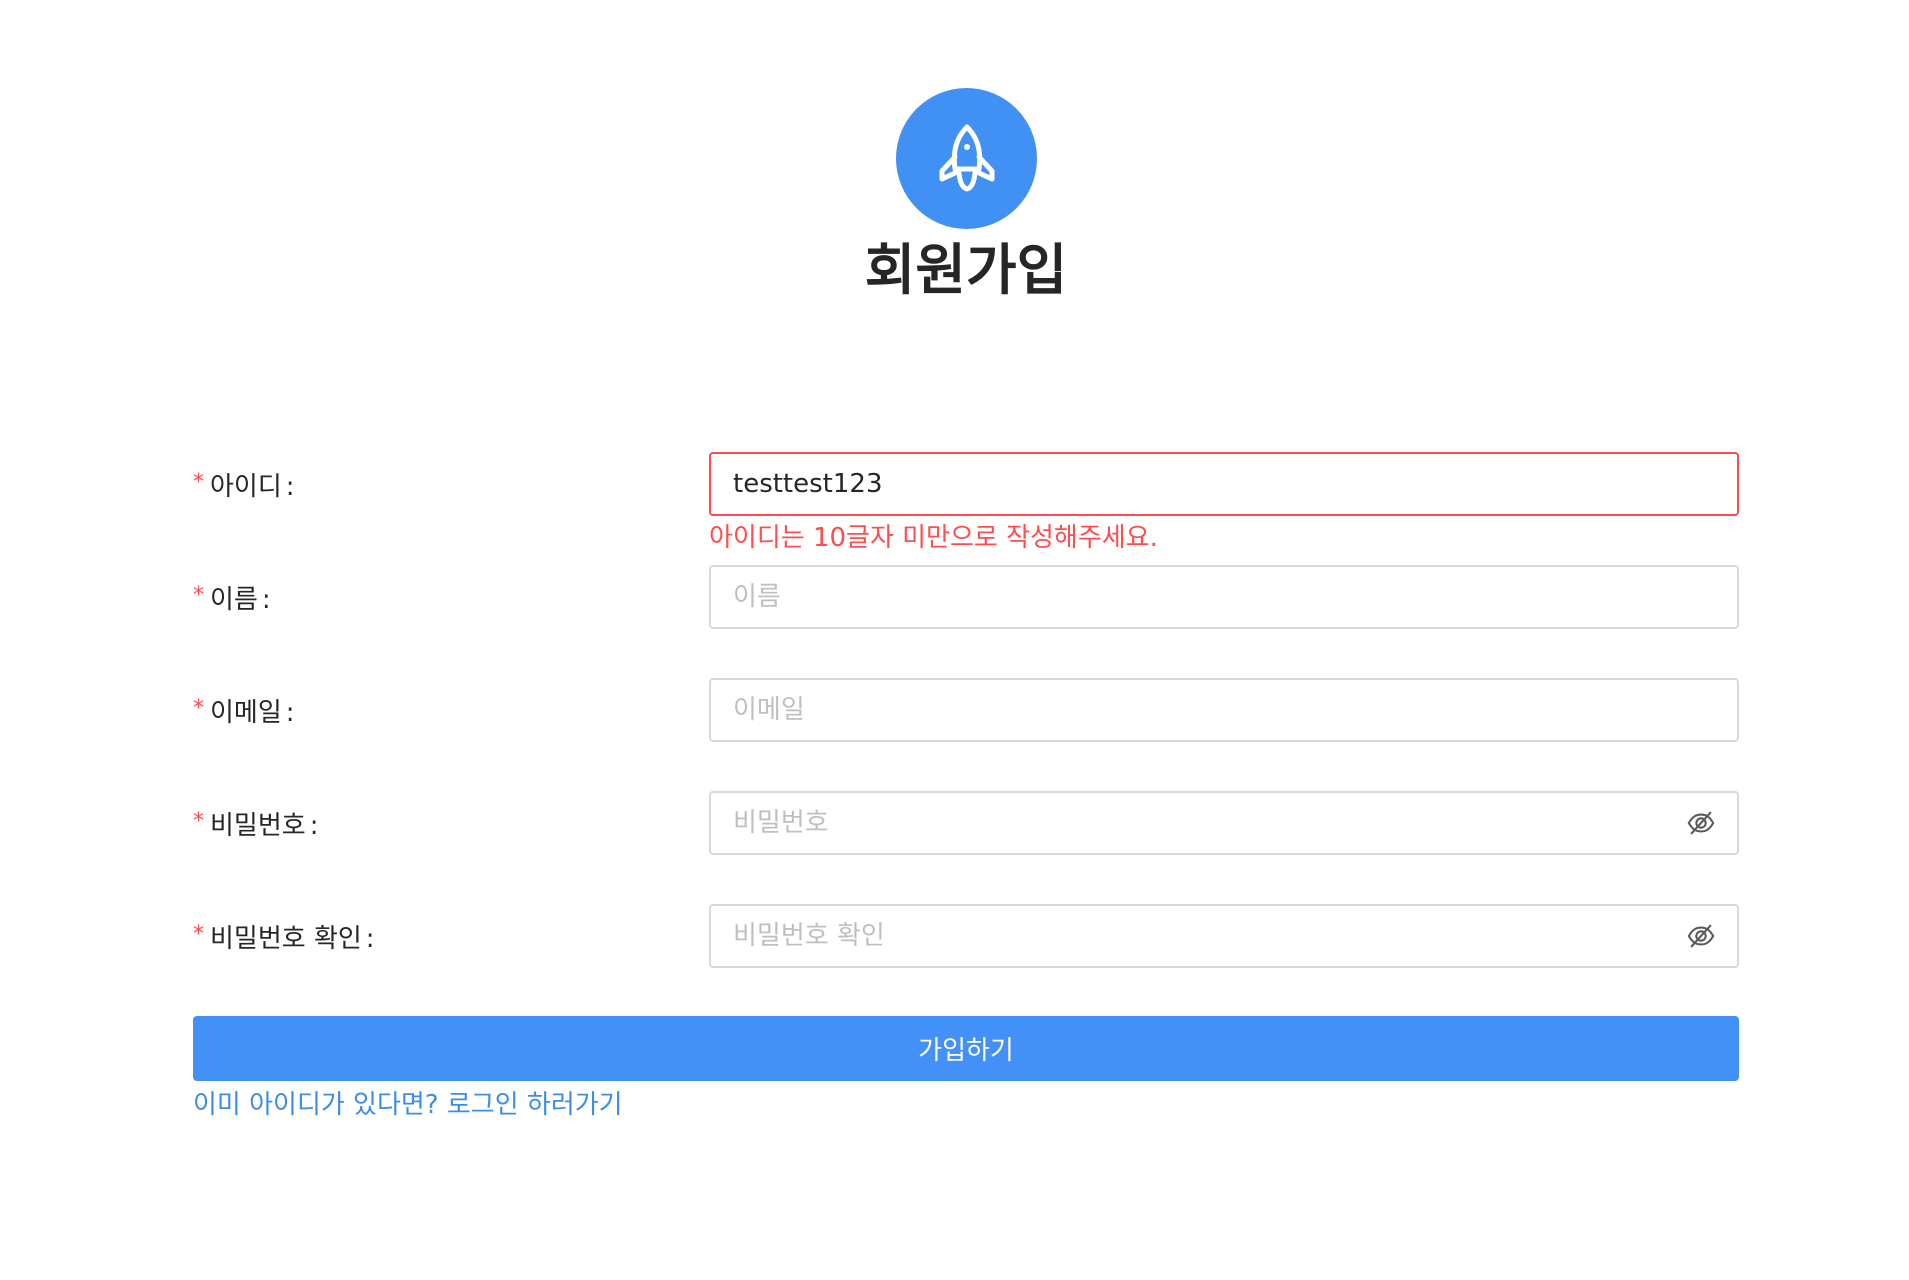 The height and width of the screenshot is (1280, 1909). I want to click on id-field, so click(1224, 484).